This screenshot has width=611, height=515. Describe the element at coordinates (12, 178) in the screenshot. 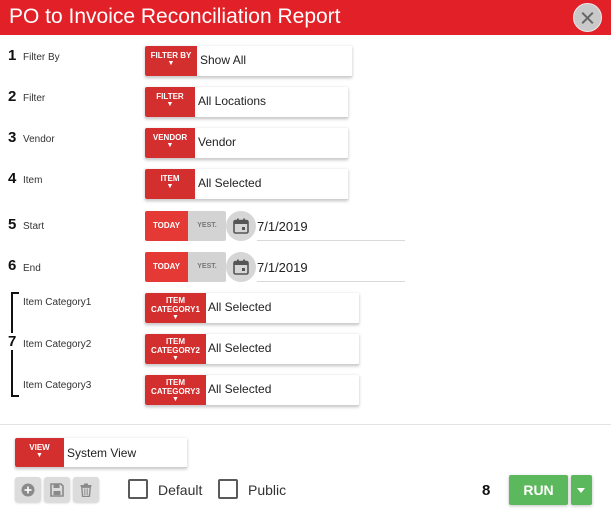

I see `step-number-4: 4` at that location.